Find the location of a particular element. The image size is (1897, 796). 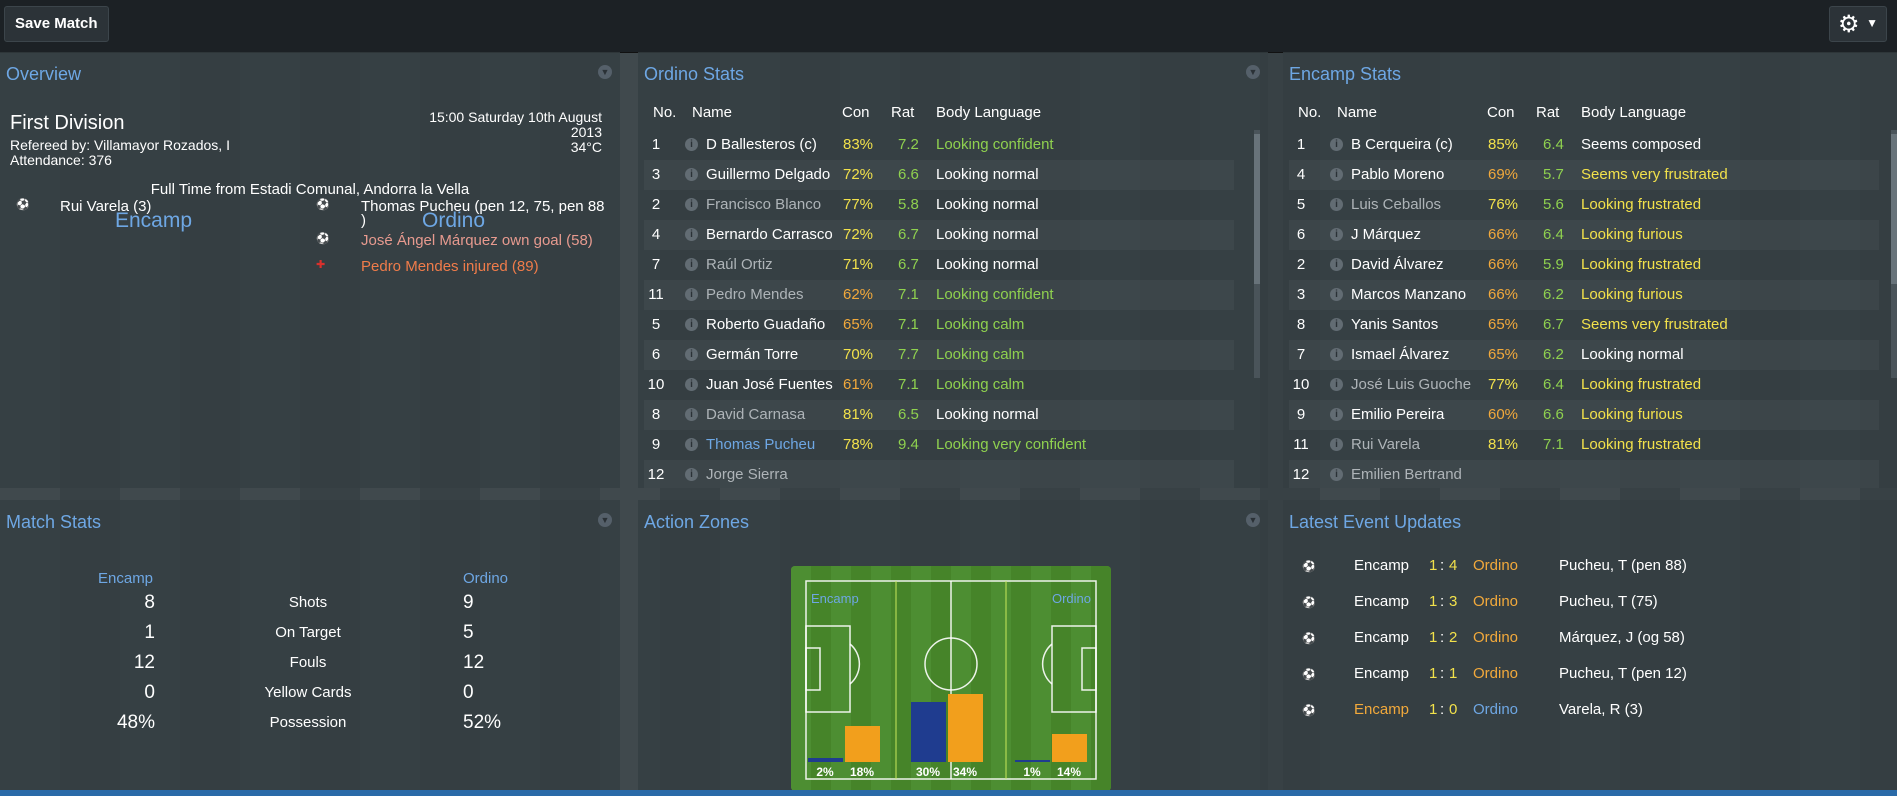

player-name: Raúl Ortiz is located at coordinates (739, 264).